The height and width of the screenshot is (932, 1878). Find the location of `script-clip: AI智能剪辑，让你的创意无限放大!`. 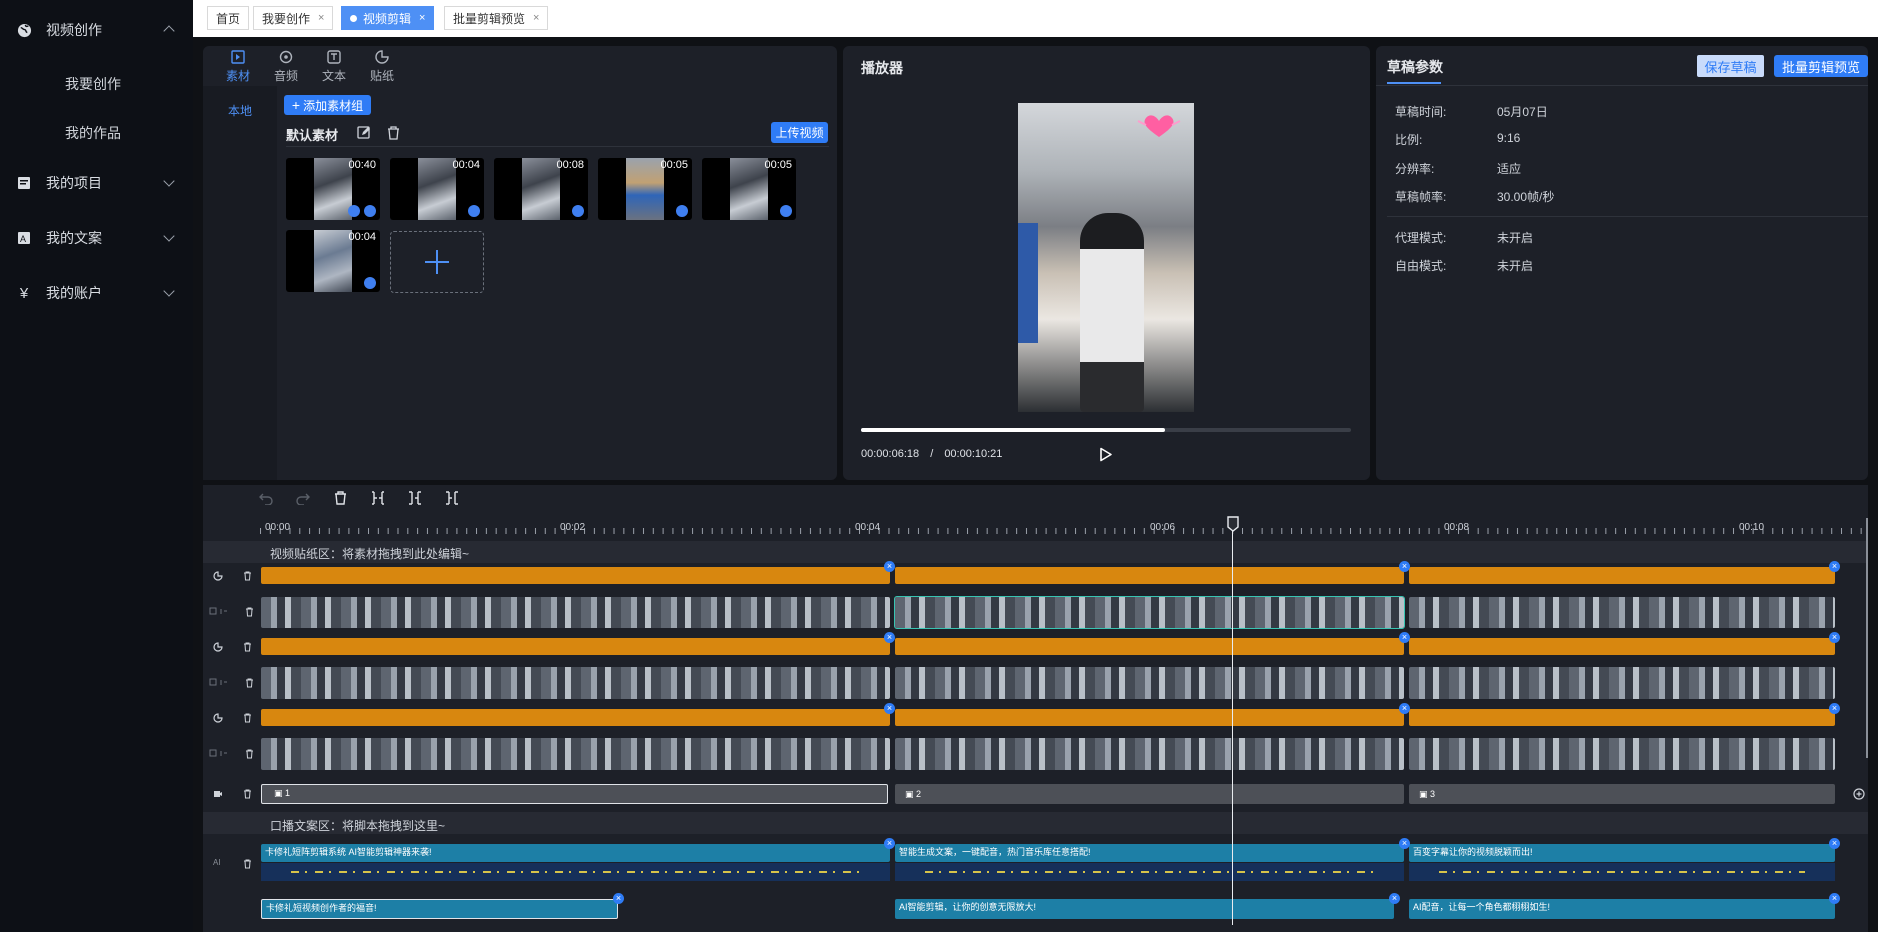

script-clip: AI智能剪辑，让你的创意无限放大! is located at coordinates (1144, 909).